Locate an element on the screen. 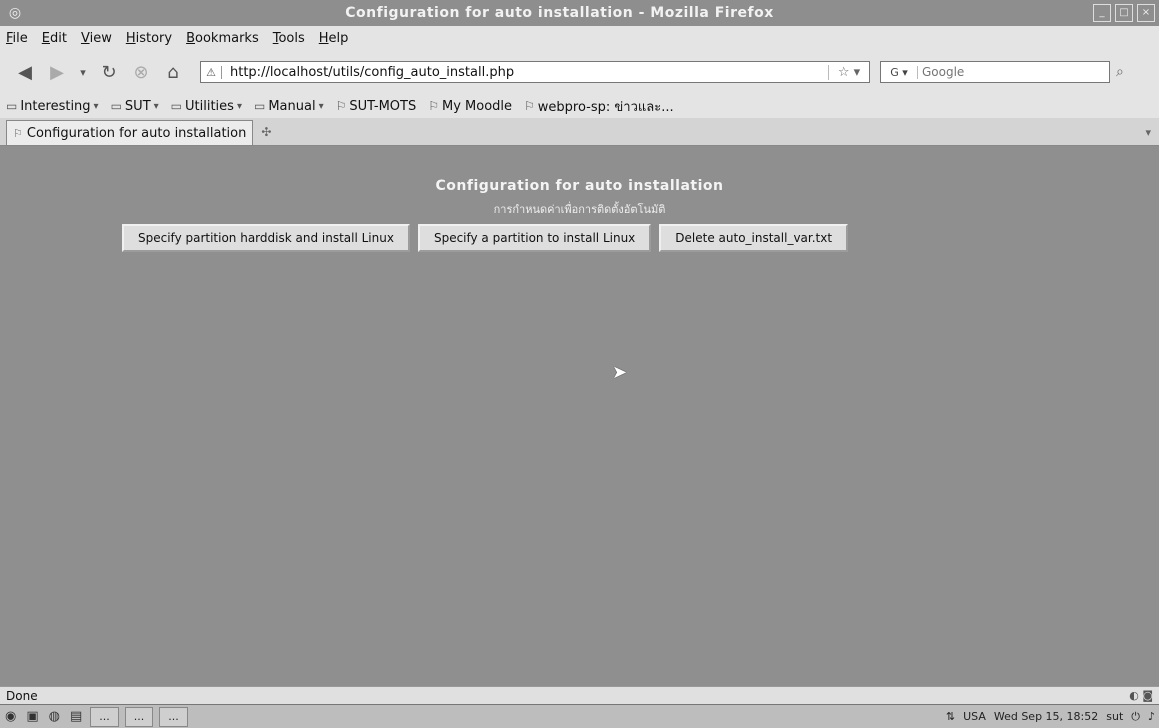 This screenshot has height=728, width=1159. user-name: sut is located at coordinates (1114, 716).